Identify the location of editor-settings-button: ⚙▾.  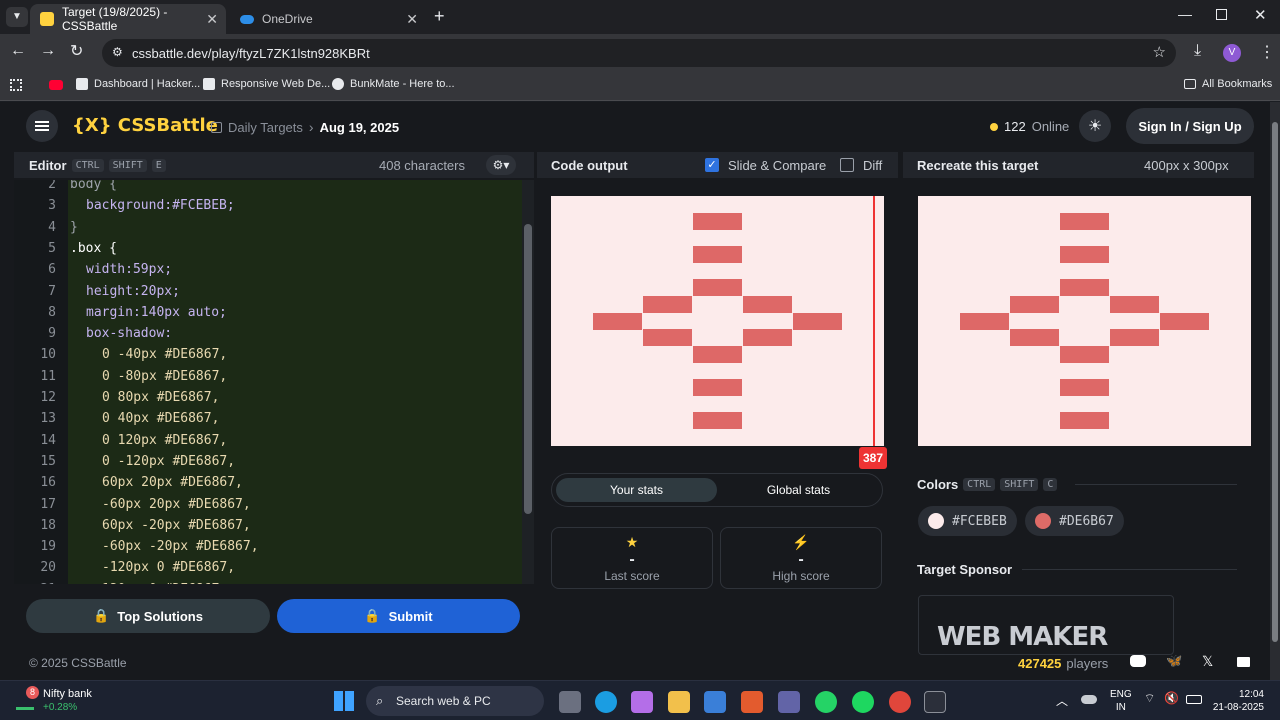
(501, 165).